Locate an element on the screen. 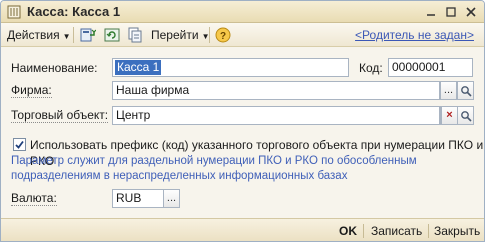 This screenshot has width=485, height=242. actions-menu: Действия ▼ is located at coordinates (39, 35).